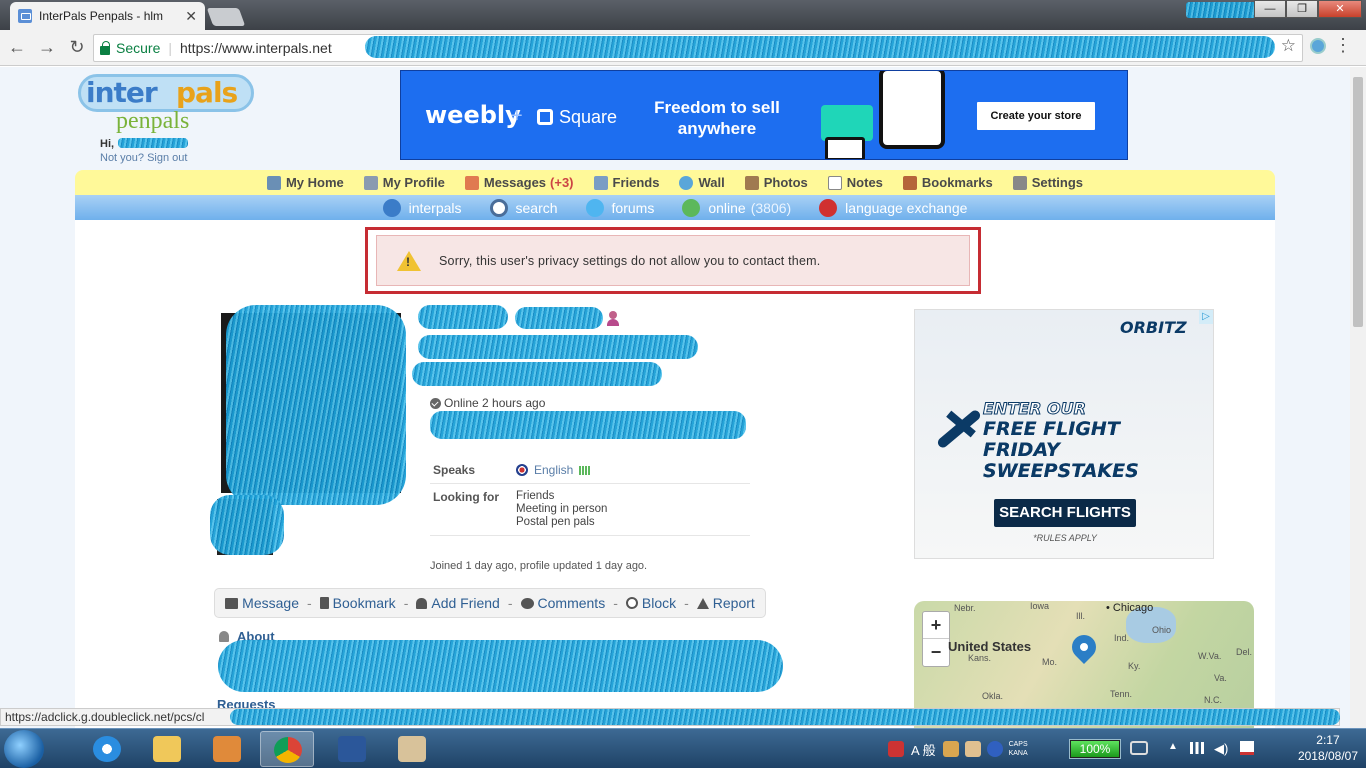 This screenshot has width=1366, height=769. I want to click on bookmark-button: Bookmark, so click(357, 603).